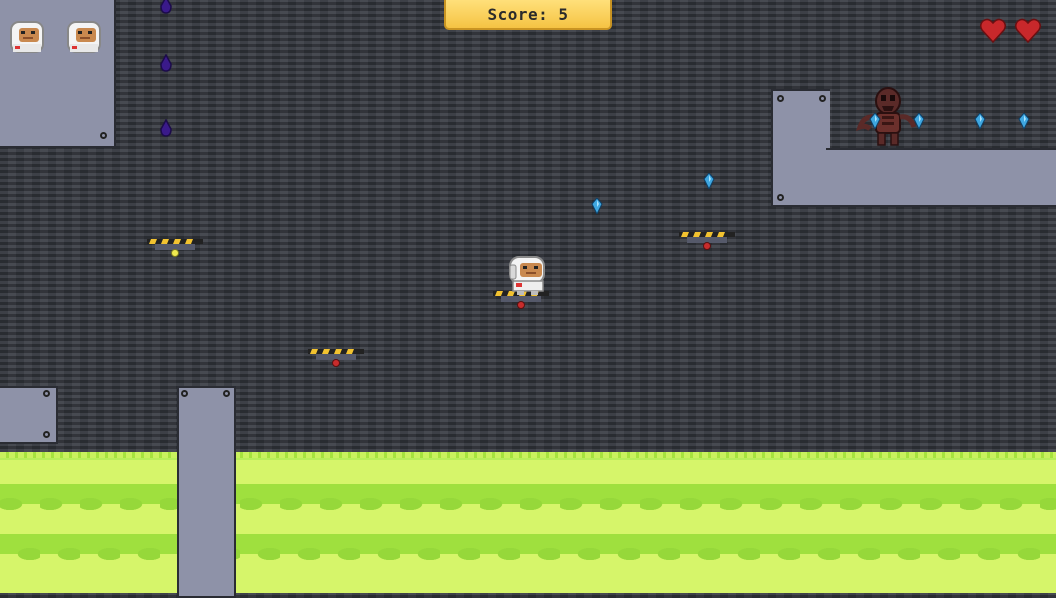 The height and width of the screenshot is (598, 1056). What do you see at coordinates (886, 116) in the screenshot?
I see `alien-monster-icon` at bounding box center [886, 116].